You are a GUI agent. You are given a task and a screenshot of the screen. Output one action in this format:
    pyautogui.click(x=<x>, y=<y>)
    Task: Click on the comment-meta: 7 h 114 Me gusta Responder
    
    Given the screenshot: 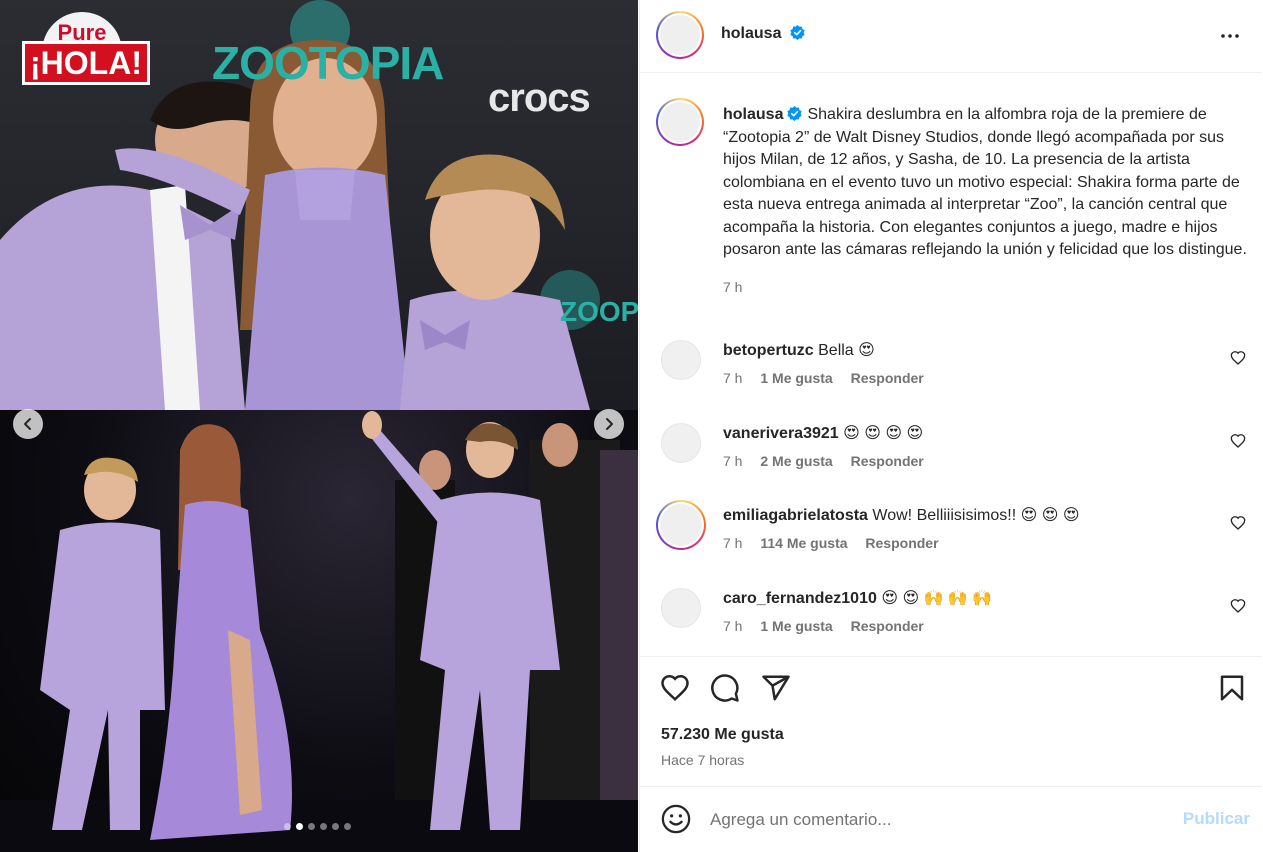 What is the action you would take?
    pyautogui.click(x=831, y=543)
    